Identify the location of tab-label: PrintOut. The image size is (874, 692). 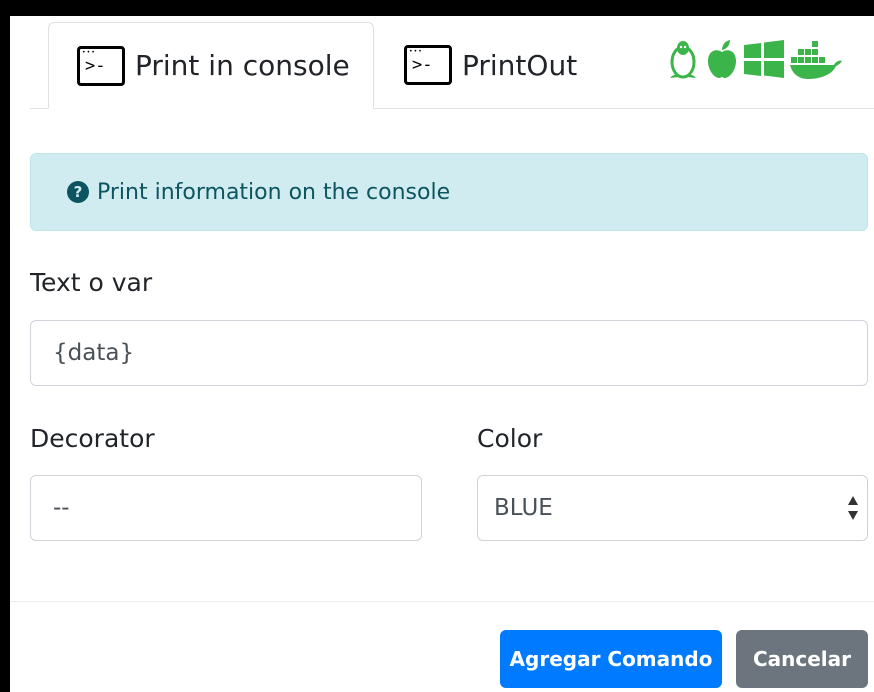
(520, 65).